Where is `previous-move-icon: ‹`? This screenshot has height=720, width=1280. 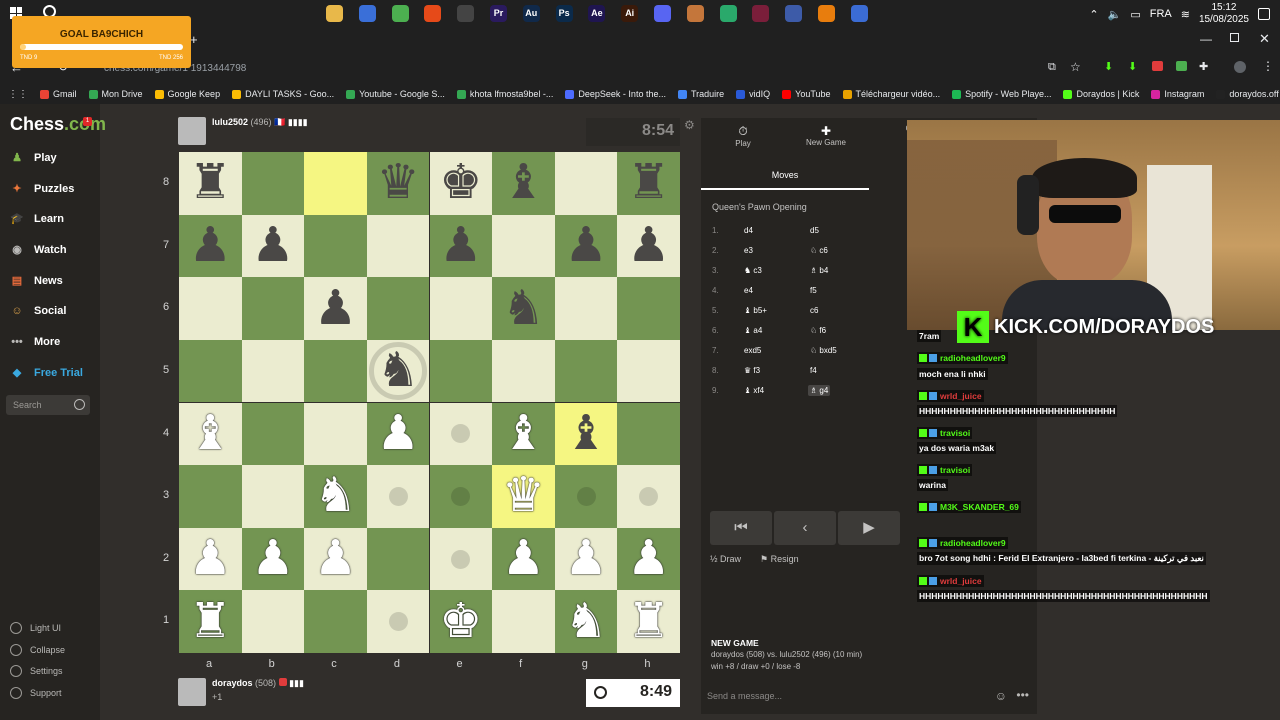
previous-move-icon: ‹ is located at coordinates (805, 528).